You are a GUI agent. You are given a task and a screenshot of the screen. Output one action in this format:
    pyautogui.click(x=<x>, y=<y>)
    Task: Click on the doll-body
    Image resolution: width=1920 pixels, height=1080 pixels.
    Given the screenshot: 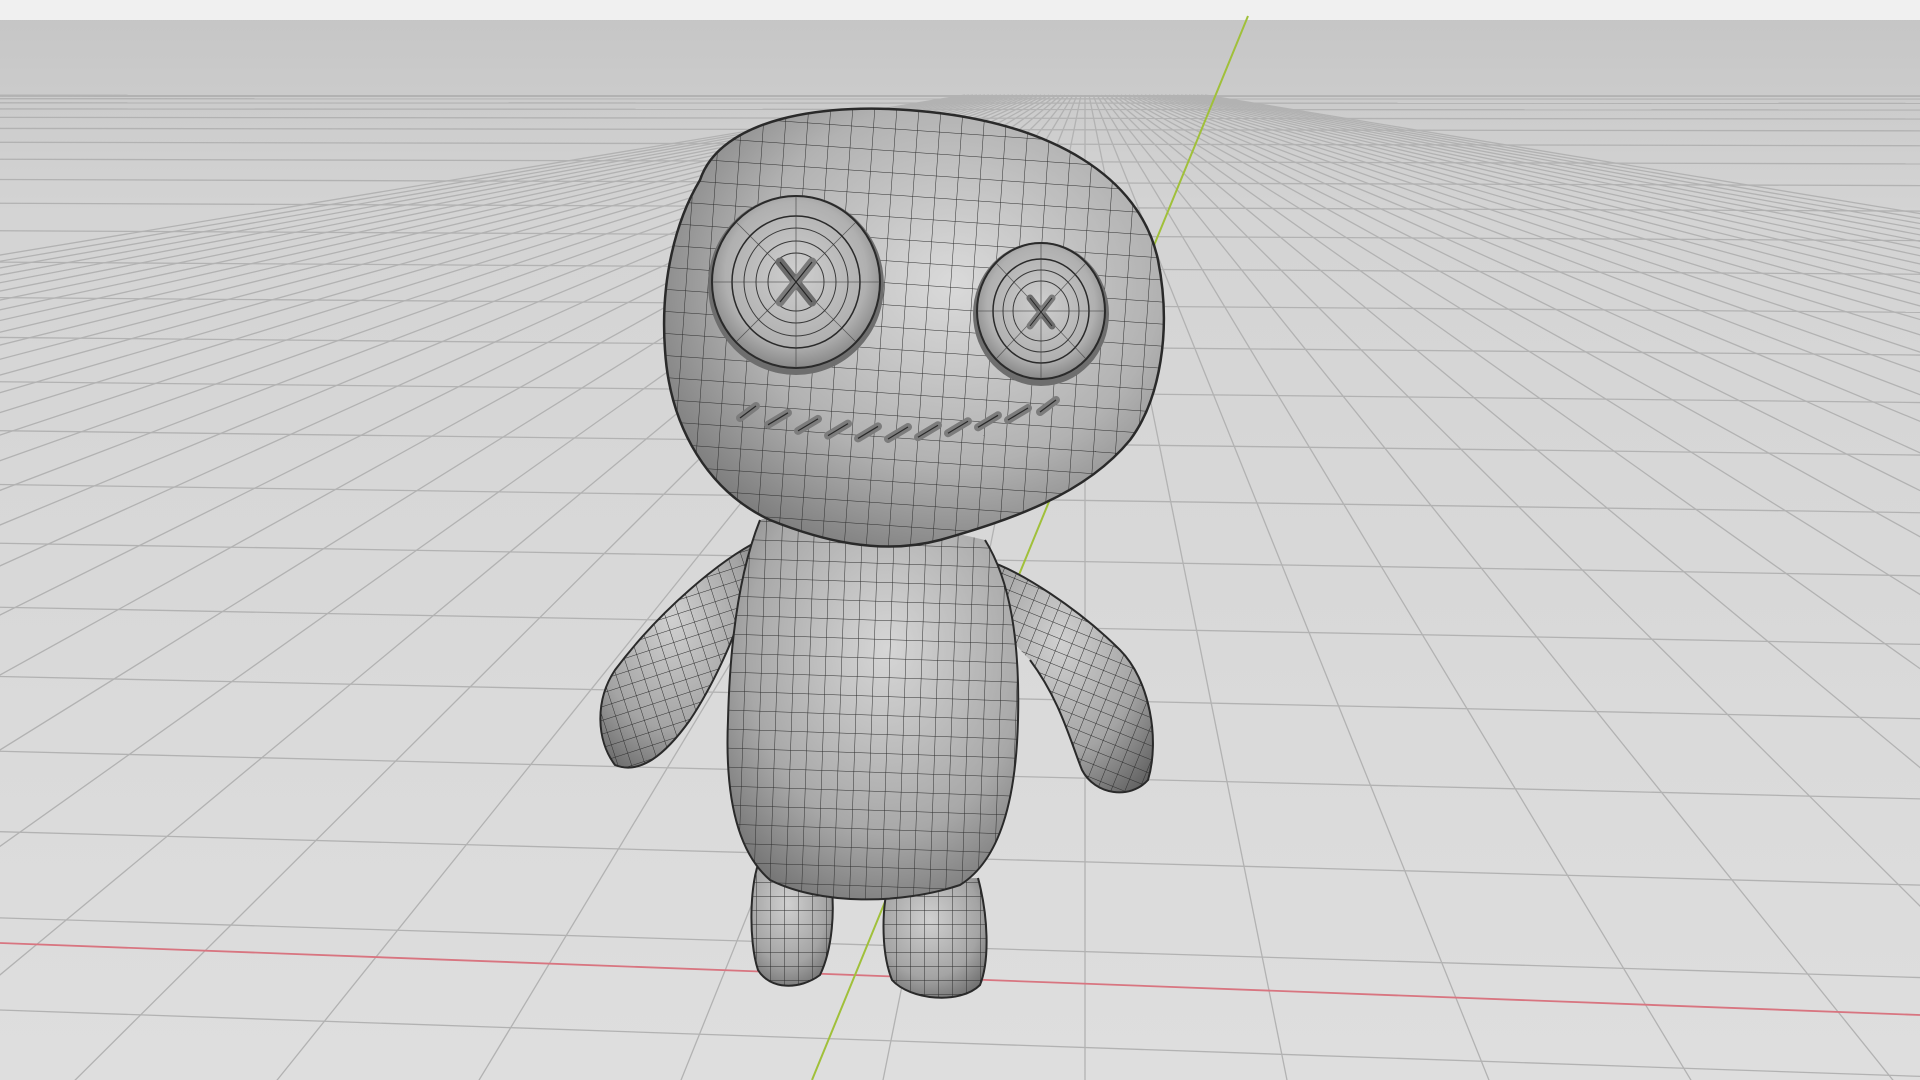 What is the action you would take?
    pyautogui.click(x=875, y=705)
    